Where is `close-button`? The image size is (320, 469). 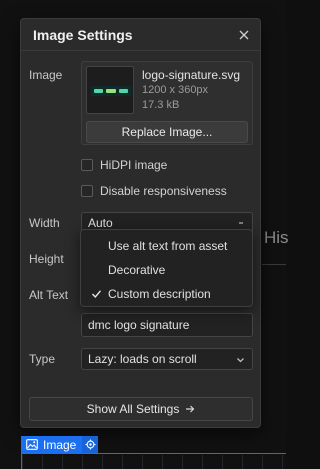
close-button is located at coordinates (244, 35).